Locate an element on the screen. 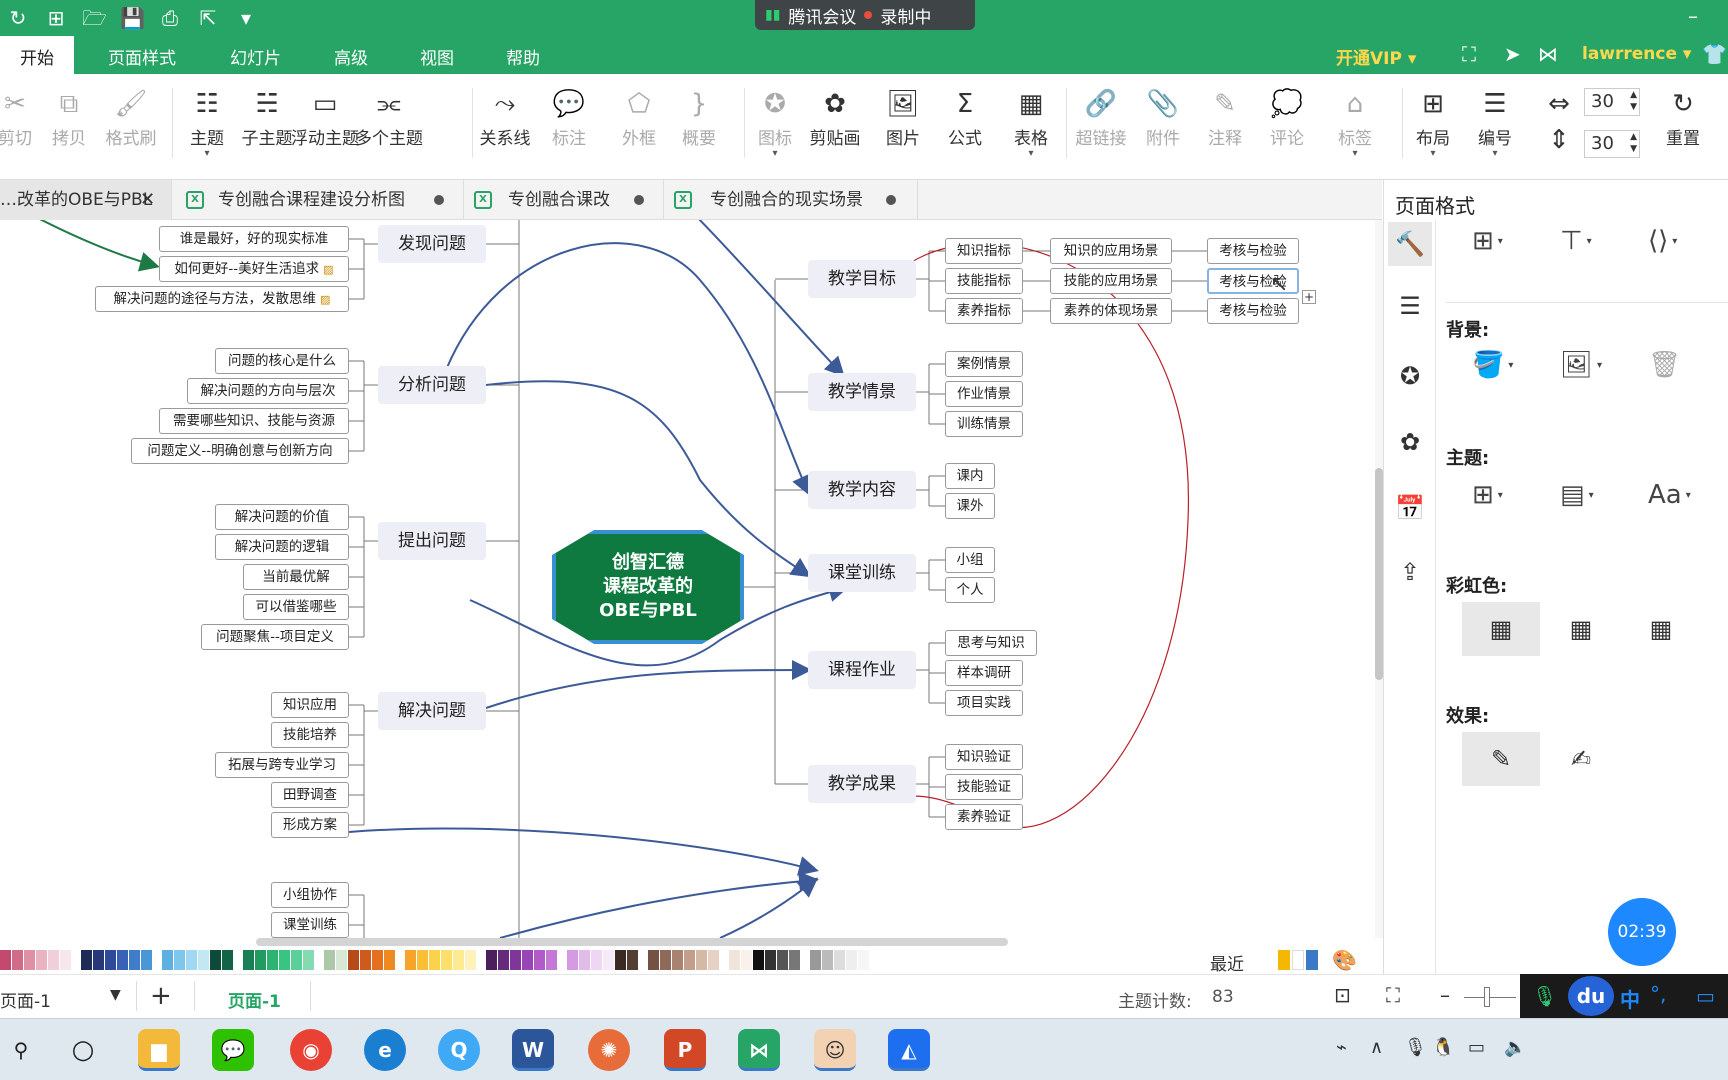 The image size is (1728, 1080). new-file-icon: ⊞ is located at coordinates (56, 18).